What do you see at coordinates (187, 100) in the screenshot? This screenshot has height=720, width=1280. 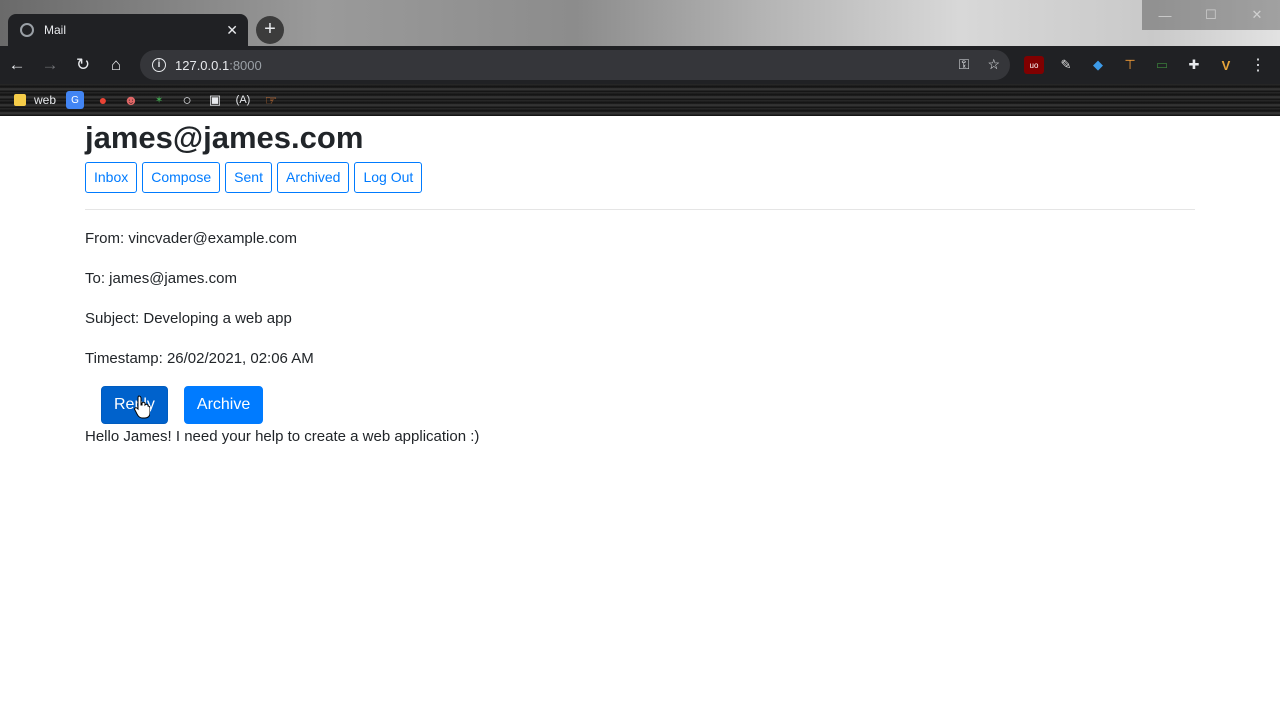 I see `circle-icon: ○` at bounding box center [187, 100].